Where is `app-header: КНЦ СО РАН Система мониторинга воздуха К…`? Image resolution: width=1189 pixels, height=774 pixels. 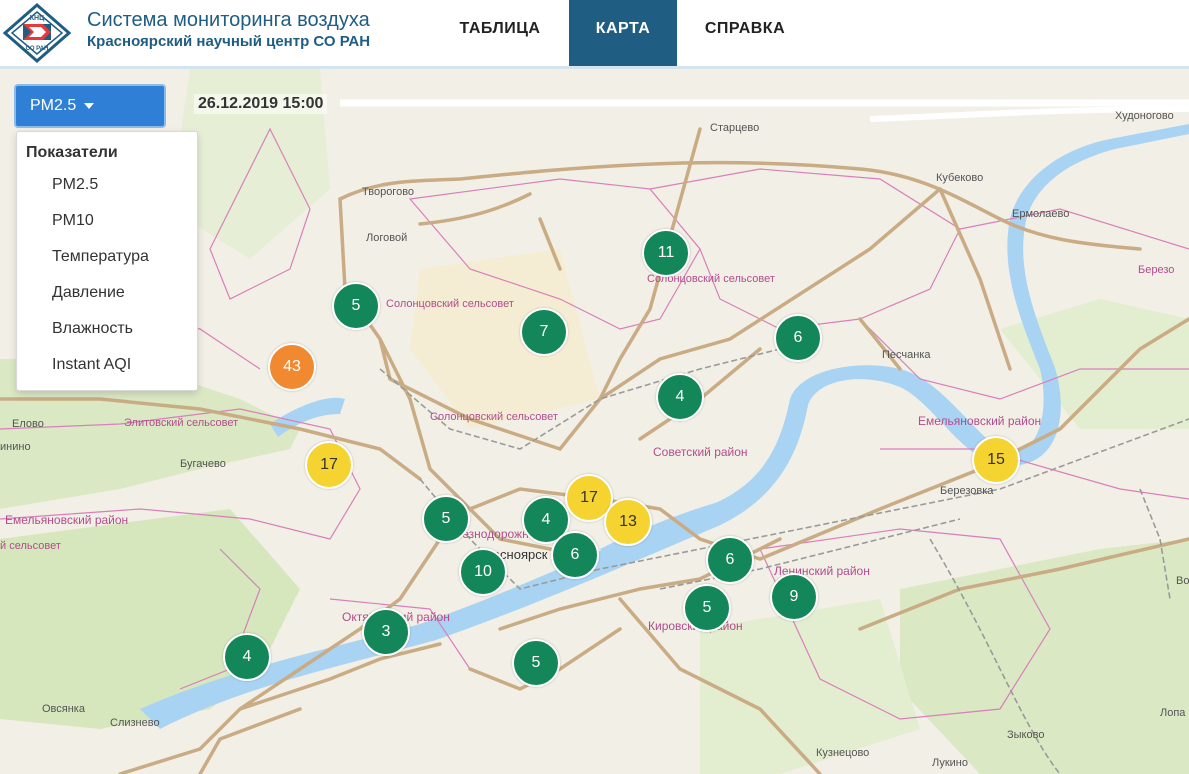 app-header: КНЦ СО РАН Система мониторинга воздуха К… is located at coordinates (594, 33).